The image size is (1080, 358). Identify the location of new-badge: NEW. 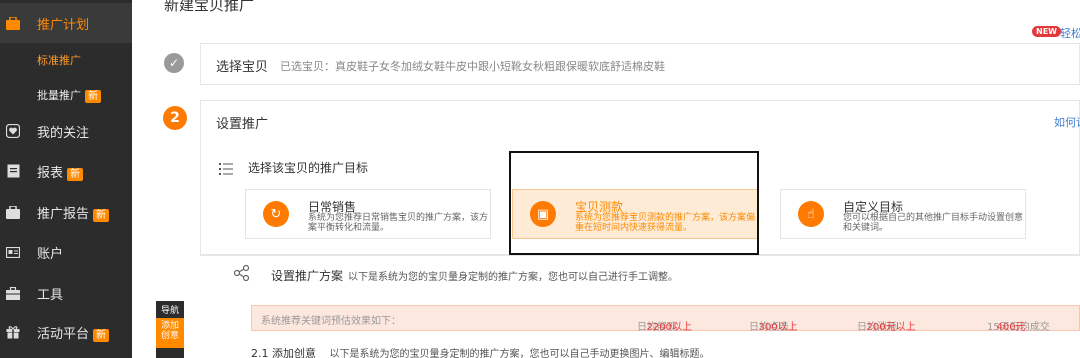
(1046, 31).